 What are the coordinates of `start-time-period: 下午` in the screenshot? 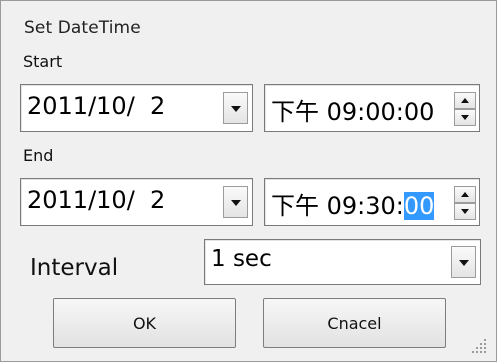 It's located at (299, 112).